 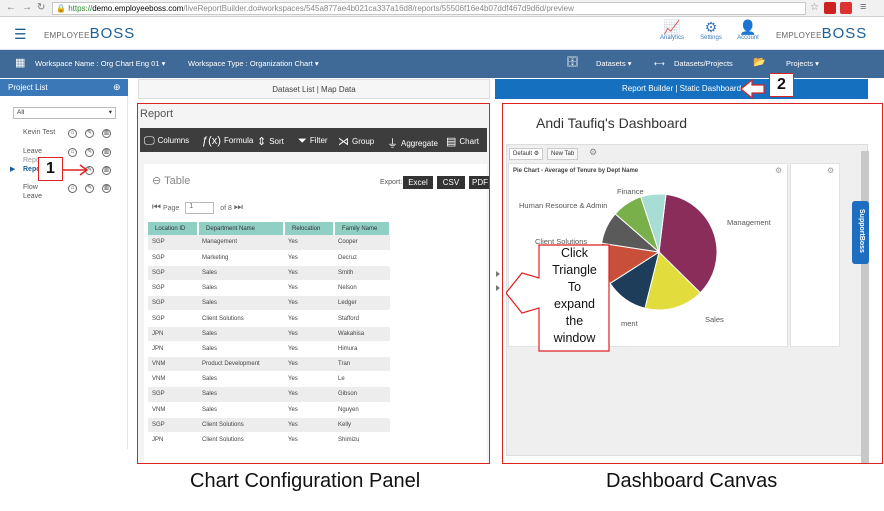 I want to click on datasets-projects-link: Datasets/Projects, so click(x=703, y=63).